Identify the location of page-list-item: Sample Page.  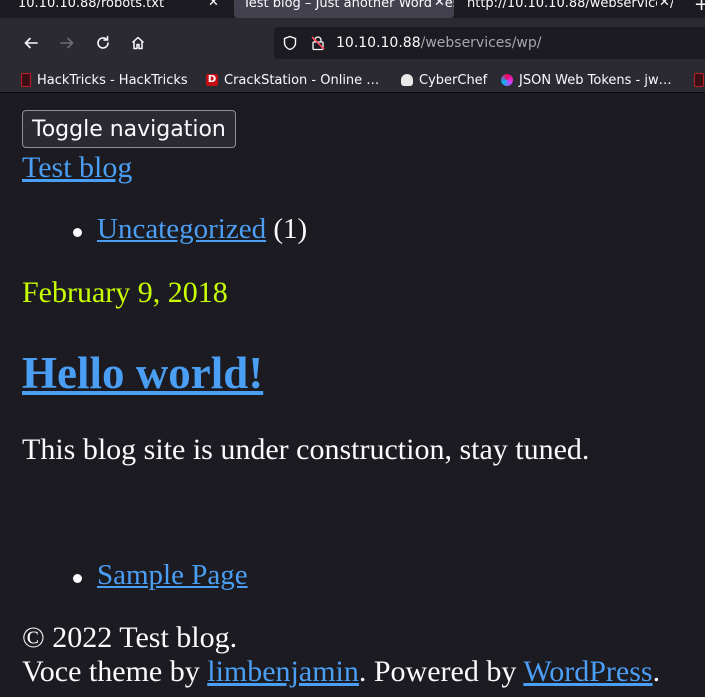
(172, 575).